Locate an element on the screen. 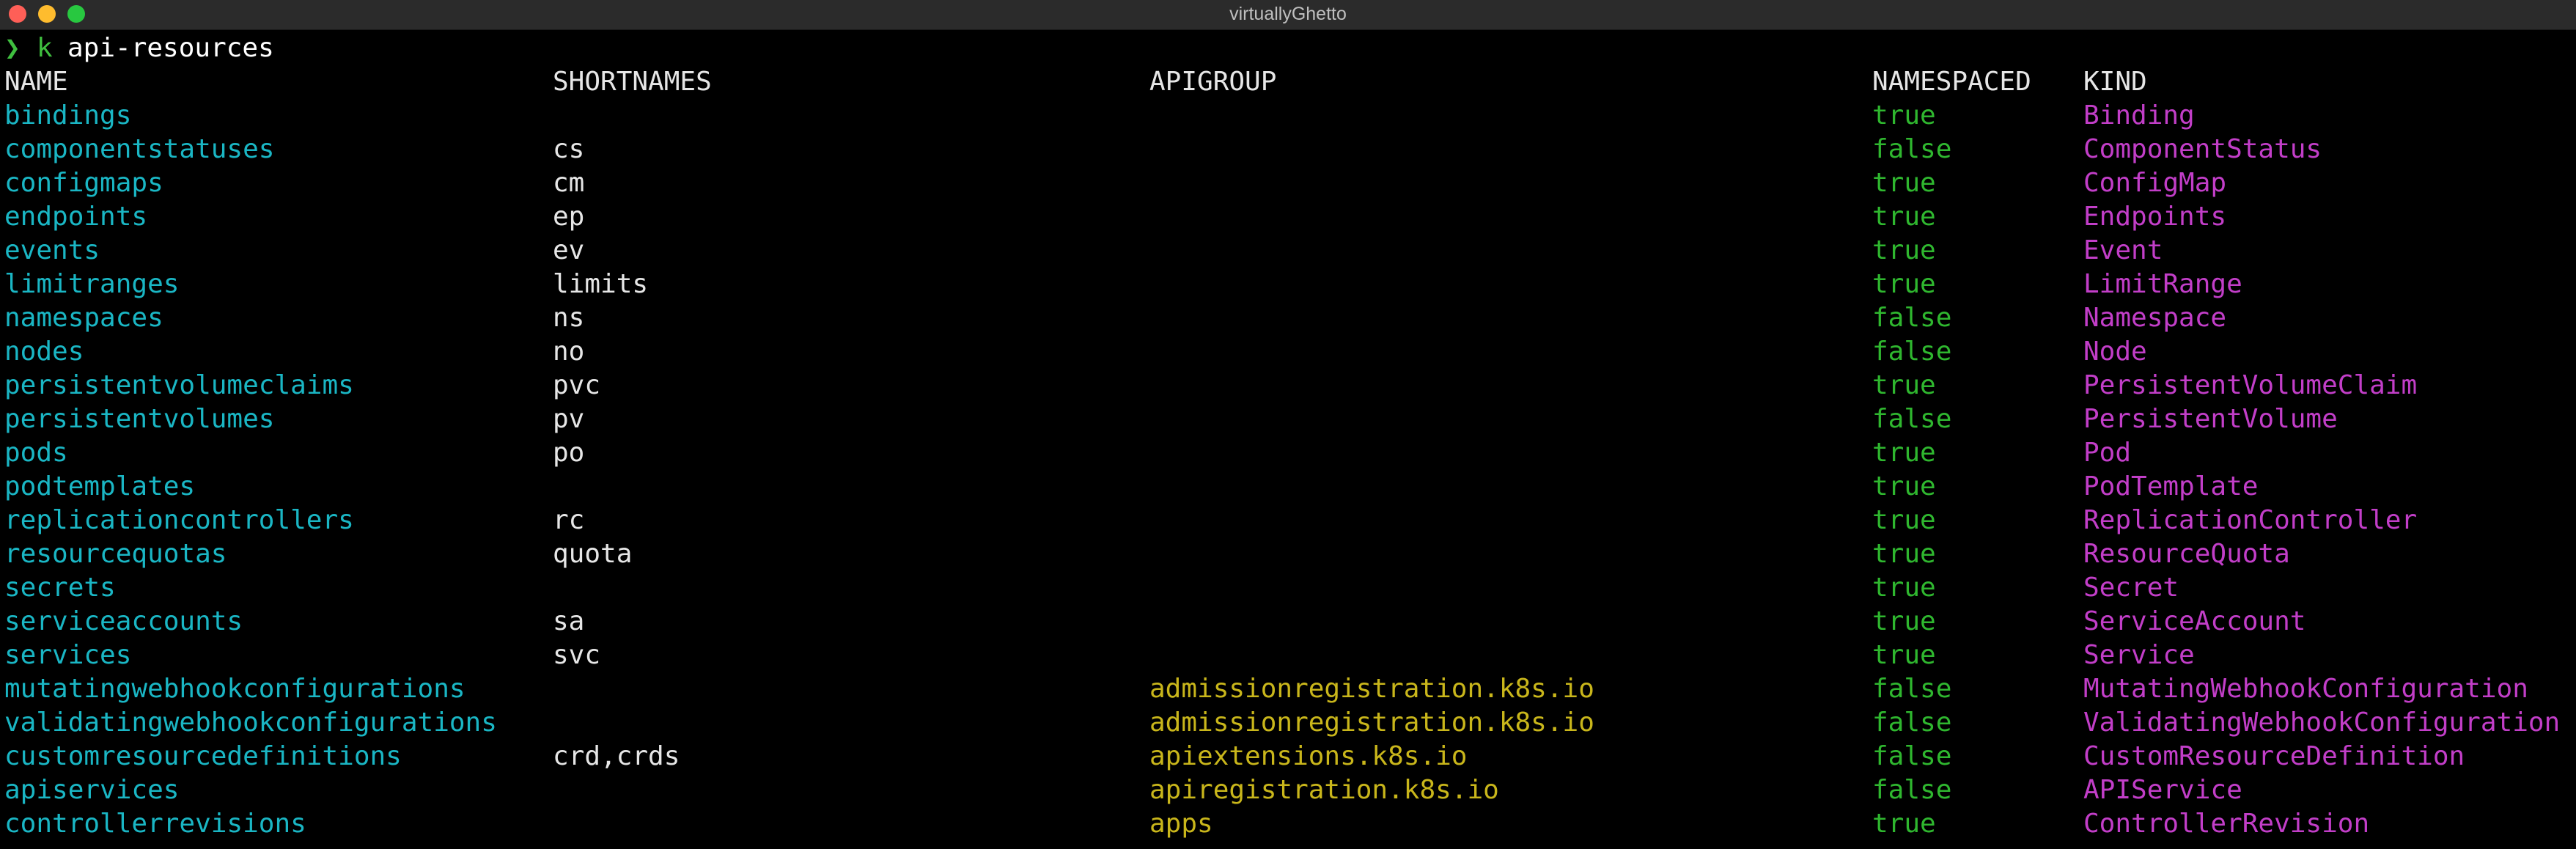 This screenshot has width=2576, height=849. resource-name: mutatingwebhookconfigurations is located at coordinates (234, 689).